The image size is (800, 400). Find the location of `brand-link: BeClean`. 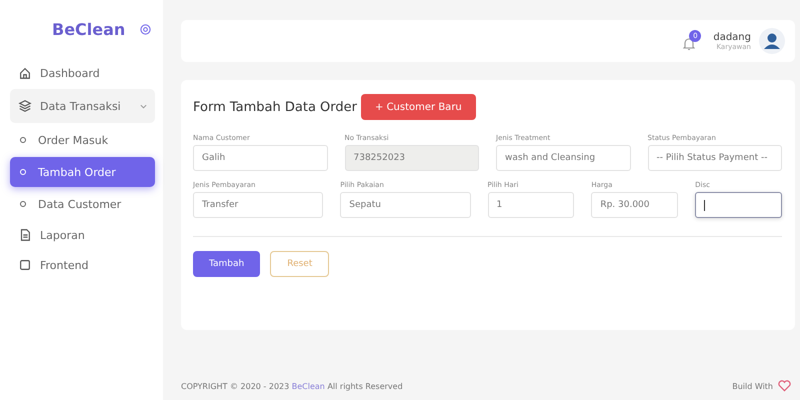

brand-link: BeClean is located at coordinates (308, 386).